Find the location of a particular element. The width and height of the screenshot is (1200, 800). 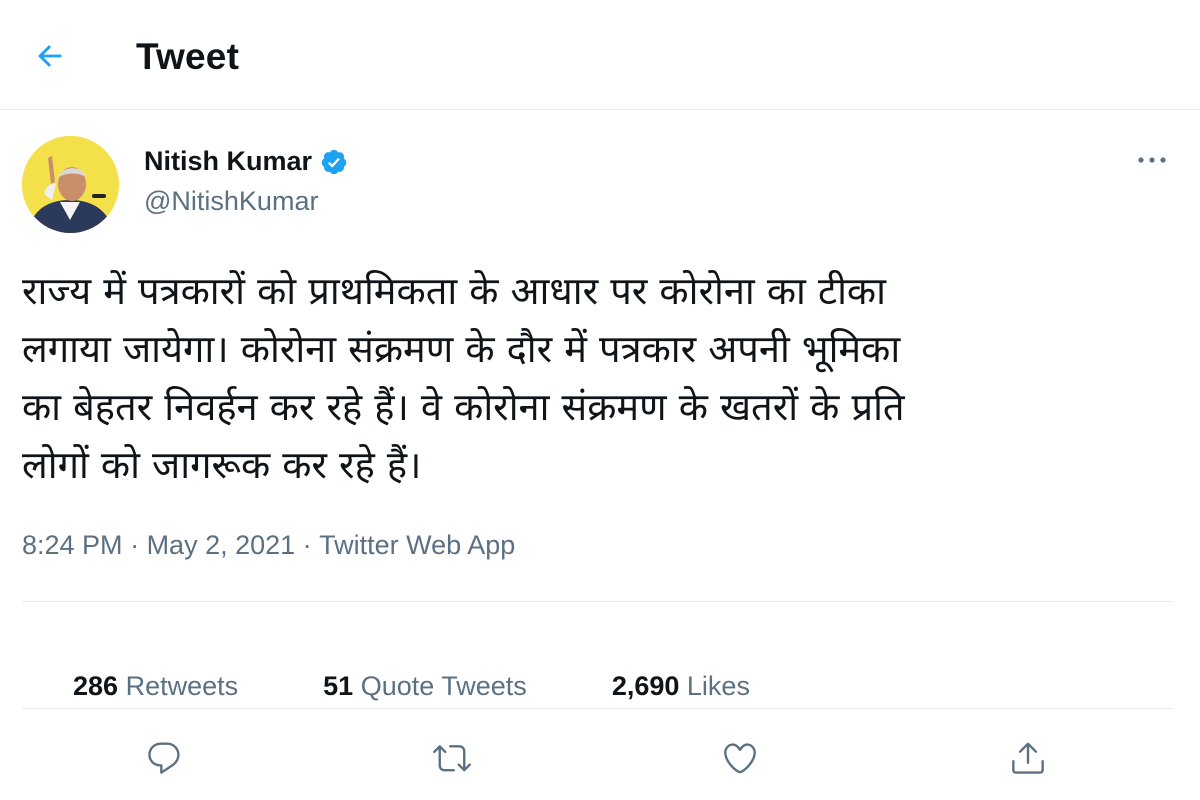

page-header: Tweet is located at coordinates (600, 55).